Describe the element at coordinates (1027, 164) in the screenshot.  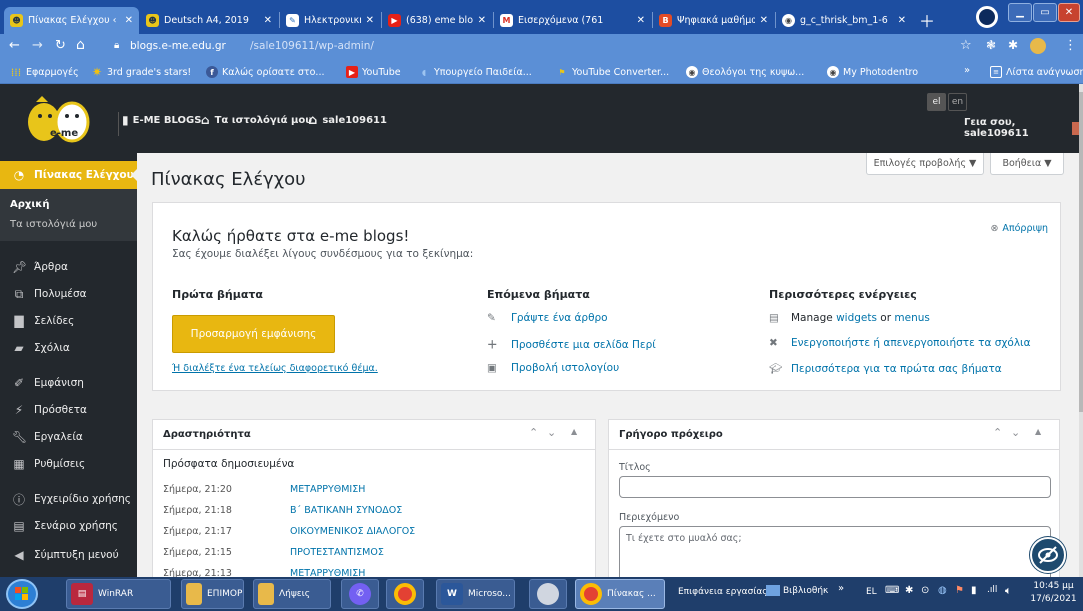
I see `help-button: Βοήθεια ▼` at that location.